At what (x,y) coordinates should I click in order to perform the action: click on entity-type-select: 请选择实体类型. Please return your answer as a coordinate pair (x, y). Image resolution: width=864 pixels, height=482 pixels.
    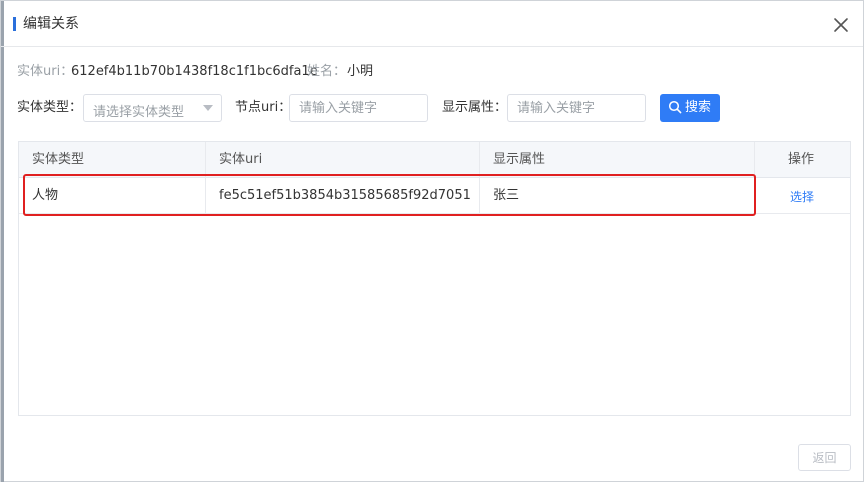
    Looking at the image, I should click on (152, 108).